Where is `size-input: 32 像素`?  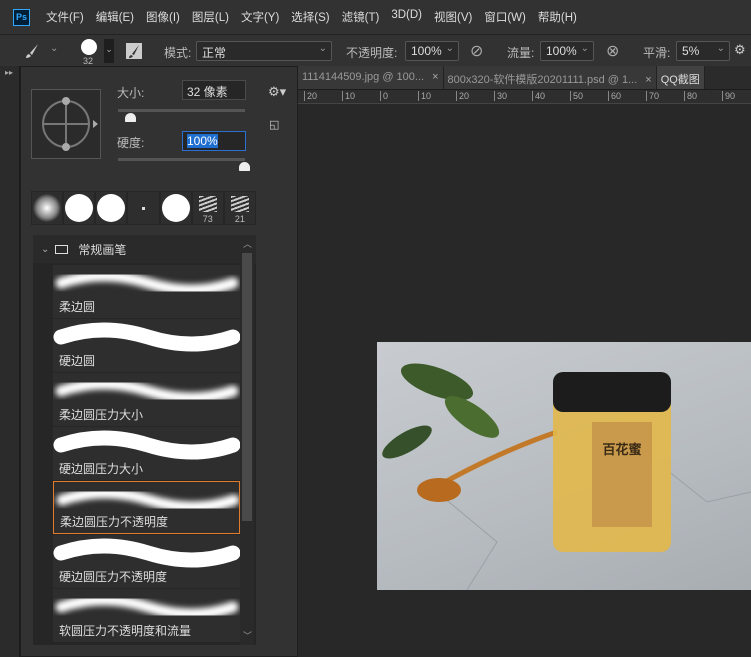
size-input: 32 像素 is located at coordinates (214, 90).